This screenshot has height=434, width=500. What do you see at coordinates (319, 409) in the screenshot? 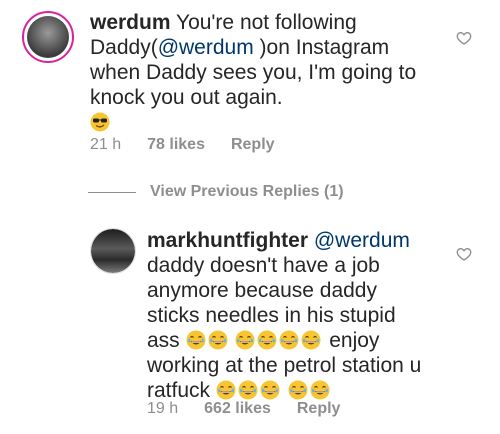
I see `reply-button-2: Reply` at bounding box center [319, 409].